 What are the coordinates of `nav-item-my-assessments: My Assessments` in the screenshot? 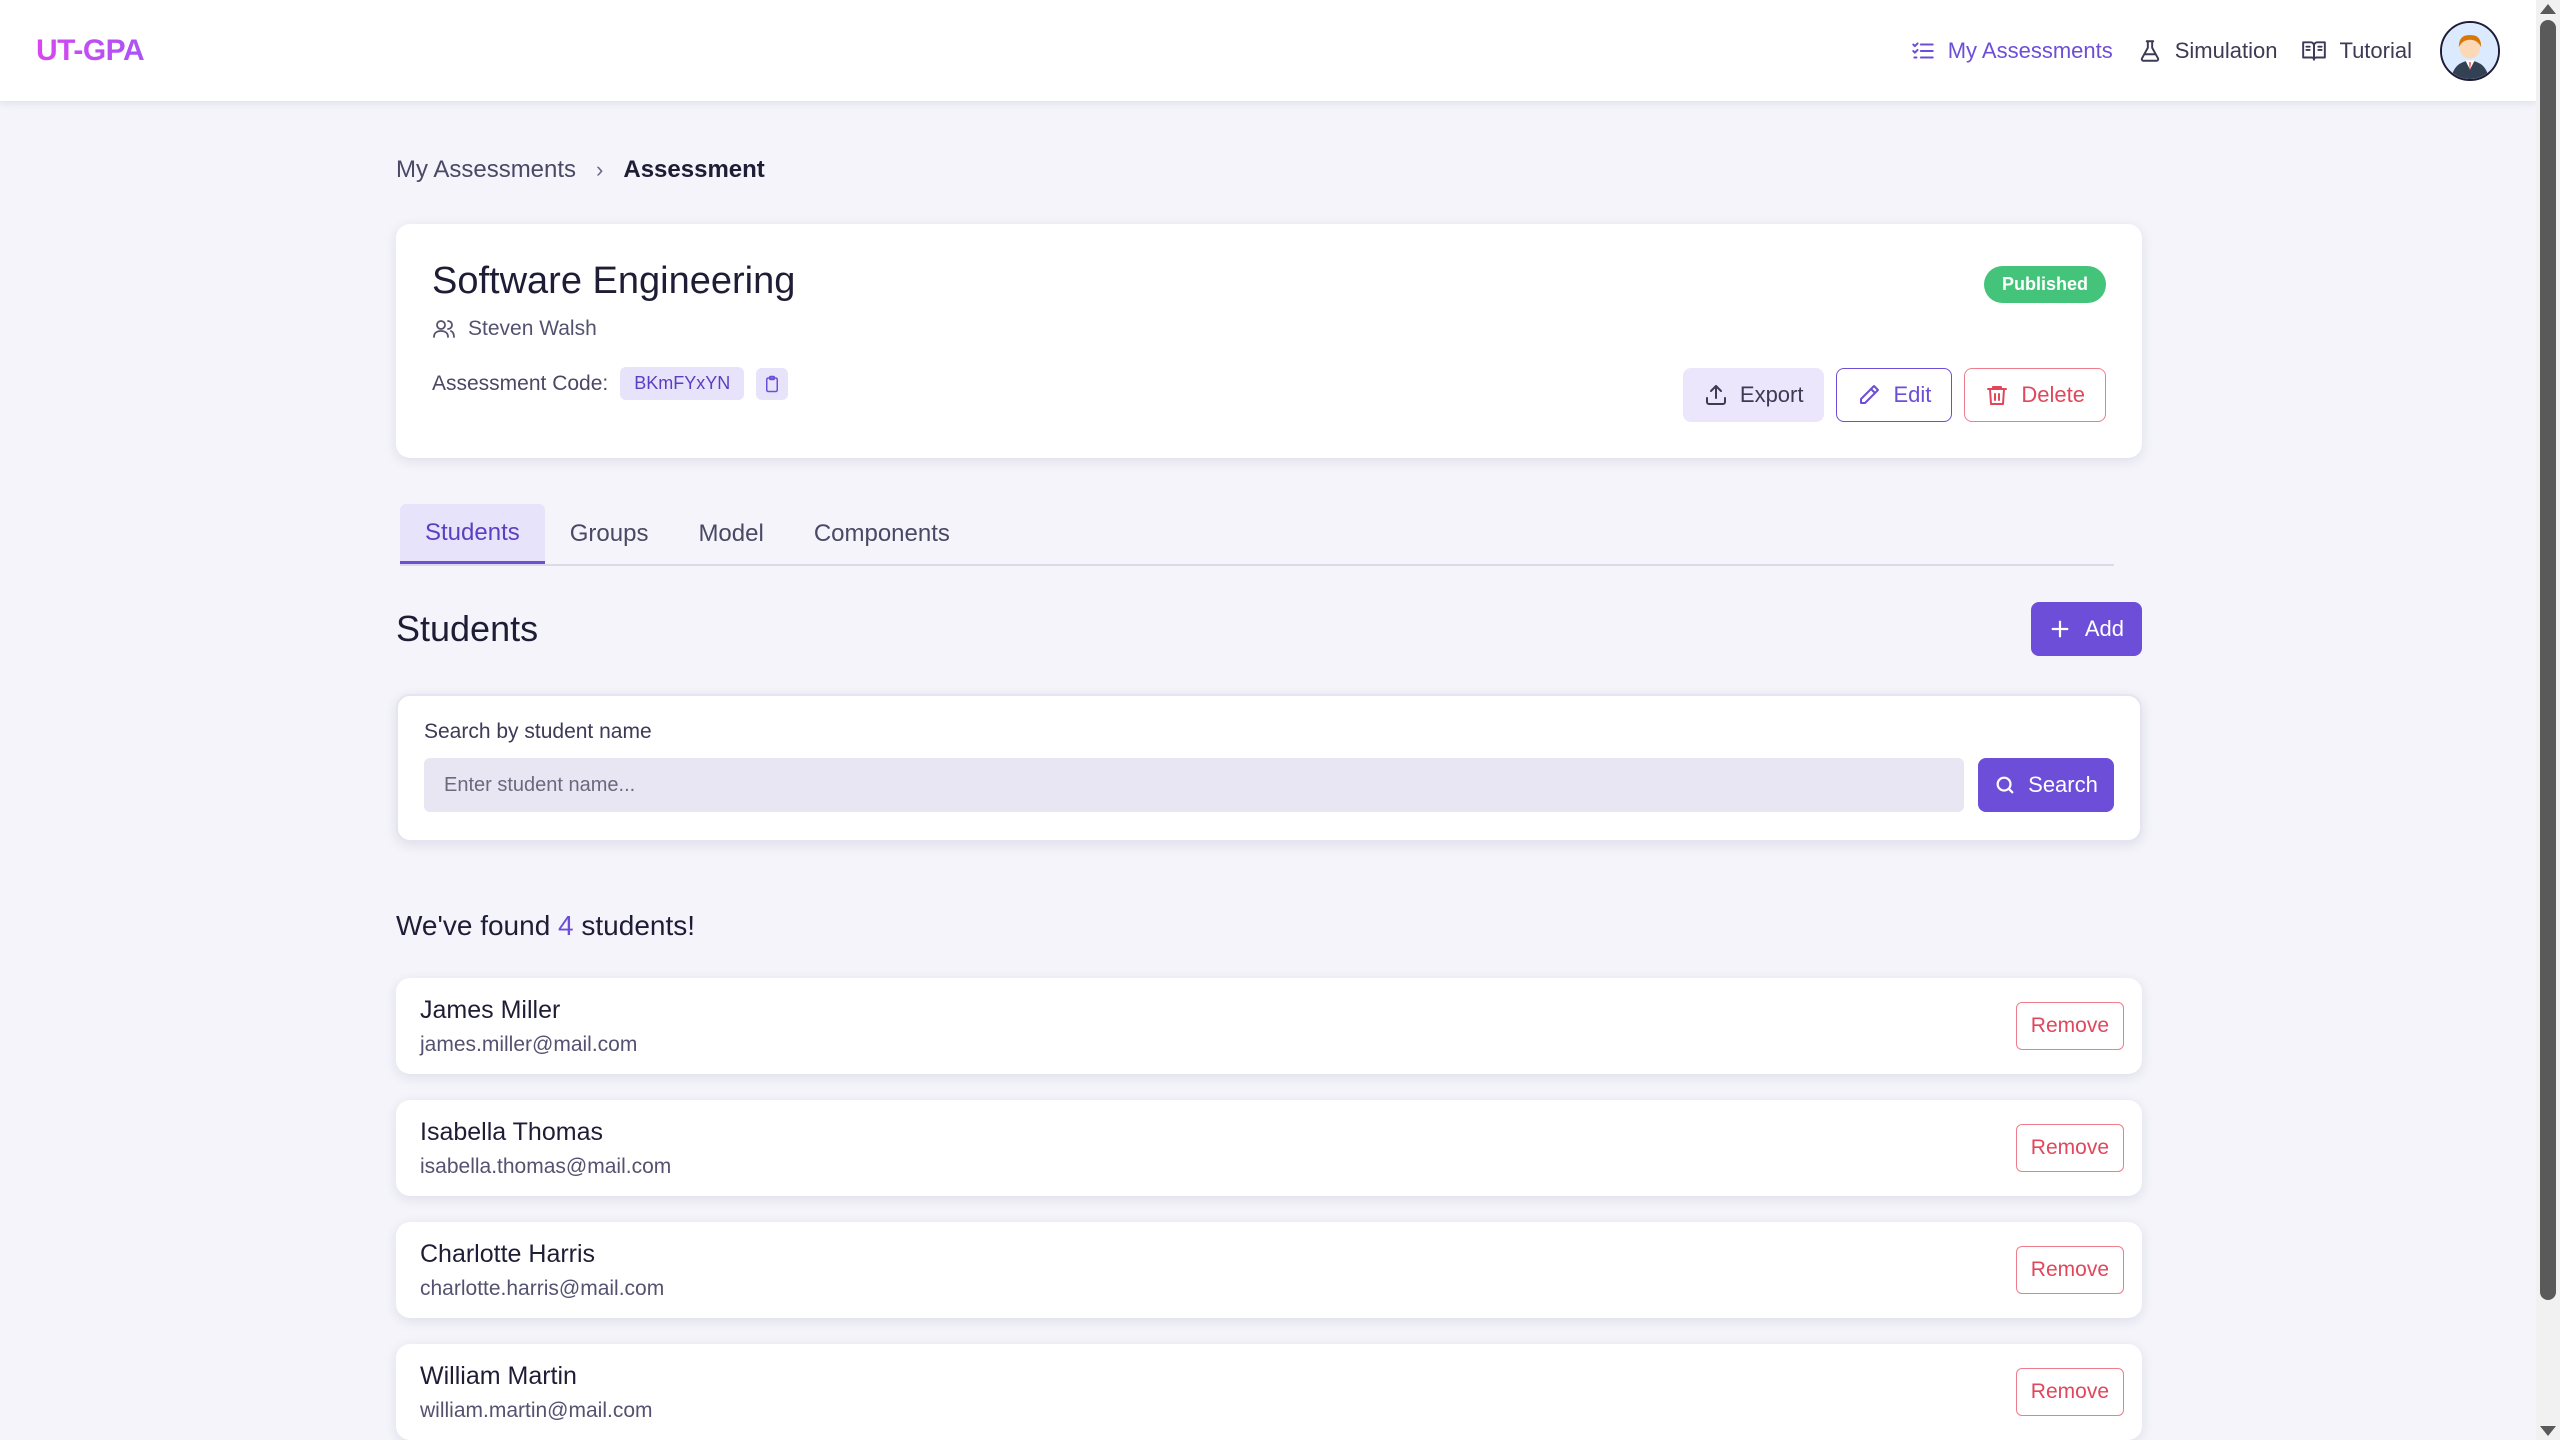 It's located at (2011, 51).